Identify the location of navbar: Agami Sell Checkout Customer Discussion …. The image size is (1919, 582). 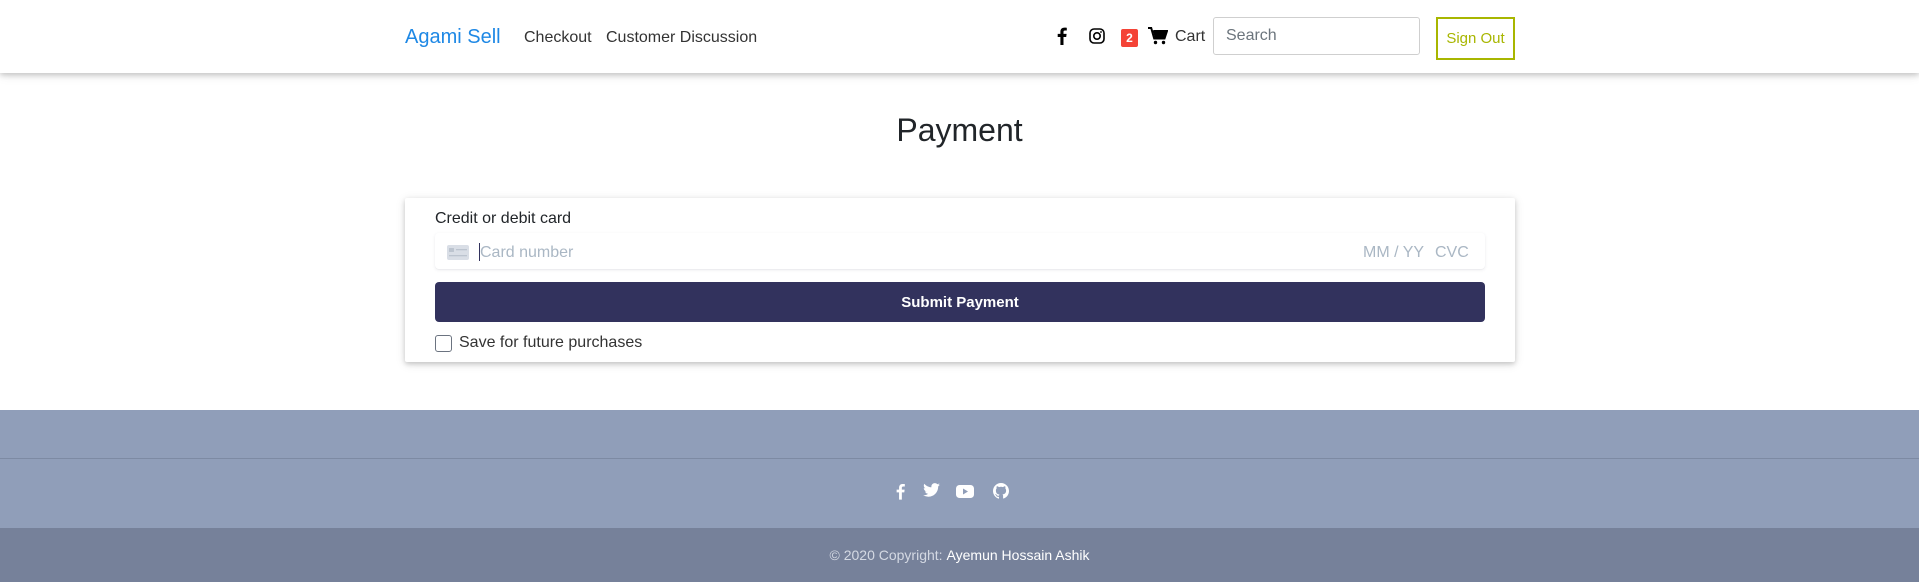
(959, 36).